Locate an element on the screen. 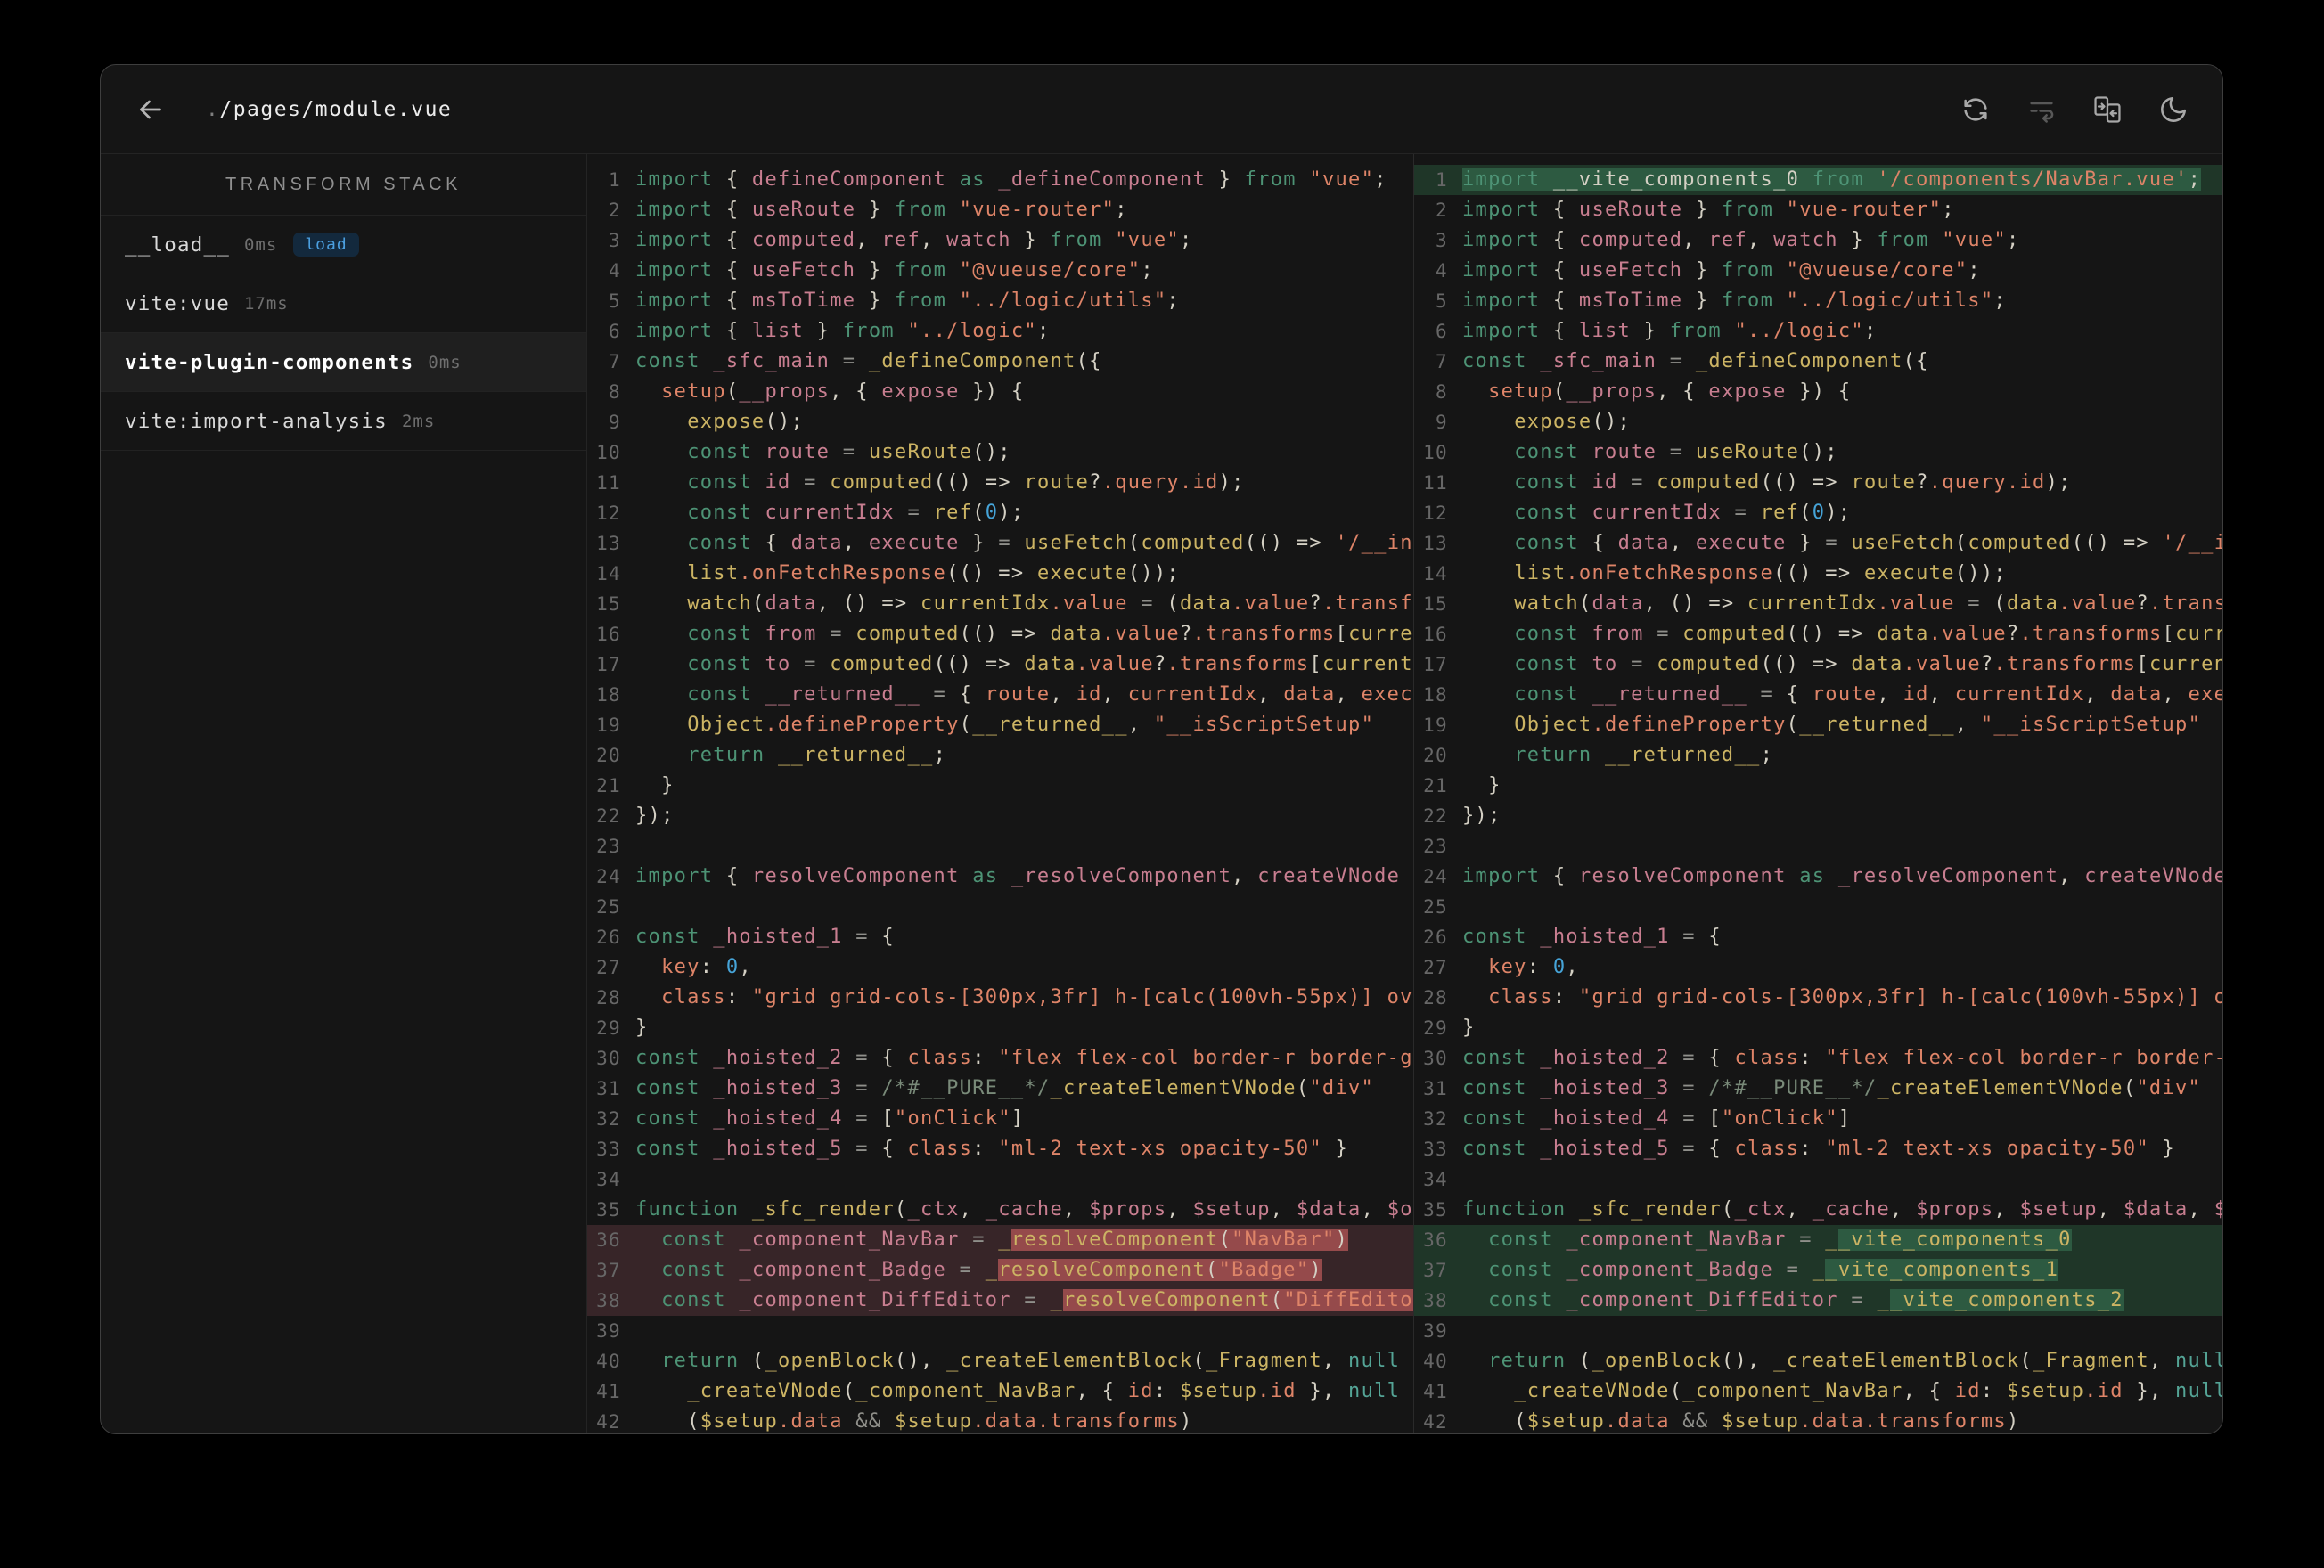  transform-stack-item: vite:import-analysis 2ms is located at coordinates (343, 421).